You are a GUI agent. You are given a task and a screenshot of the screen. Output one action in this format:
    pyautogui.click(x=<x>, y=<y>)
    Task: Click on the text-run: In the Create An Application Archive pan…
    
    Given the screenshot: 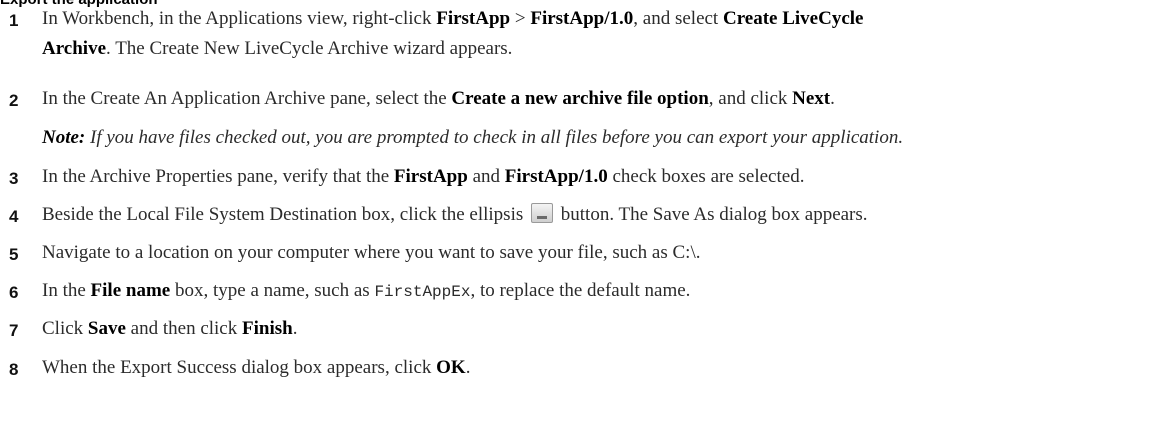 What is the action you would take?
    pyautogui.click(x=247, y=98)
    